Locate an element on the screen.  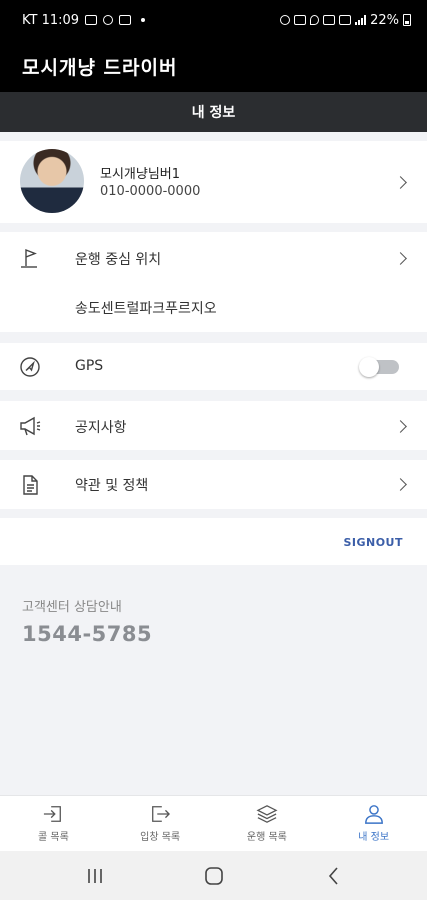
flag-icon is located at coordinates (29, 258).